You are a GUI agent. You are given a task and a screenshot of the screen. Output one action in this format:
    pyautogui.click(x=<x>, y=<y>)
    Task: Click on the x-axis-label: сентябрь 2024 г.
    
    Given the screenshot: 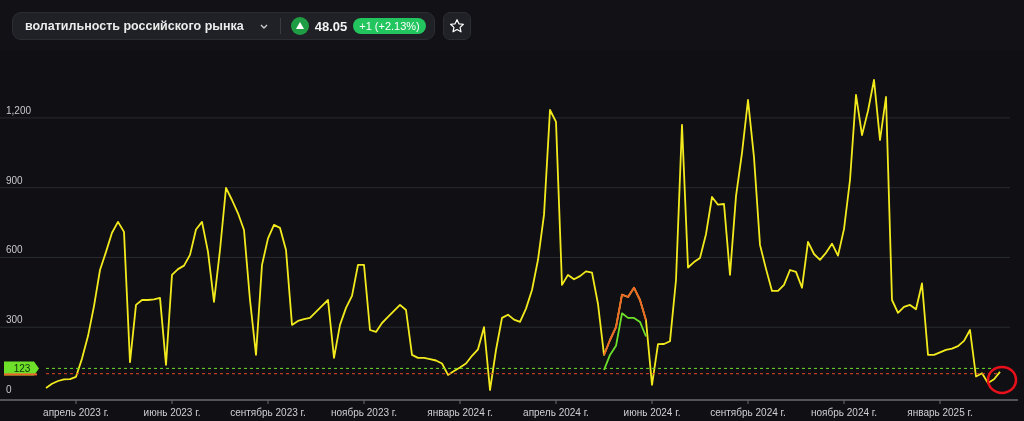 What is the action you would take?
    pyautogui.click(x=748, y=412)
    